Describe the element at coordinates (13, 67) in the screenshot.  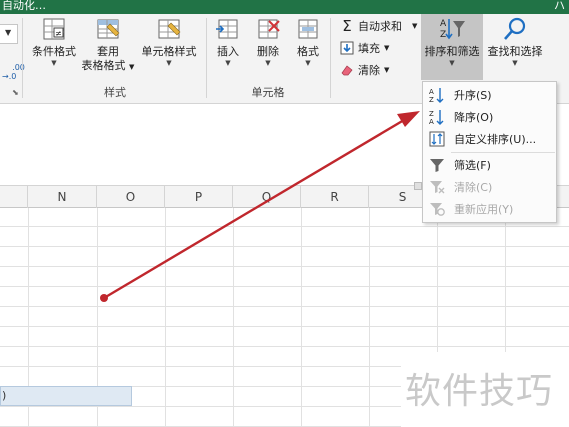
I see `decrease-decimal-button: .00 →.0` at that location.